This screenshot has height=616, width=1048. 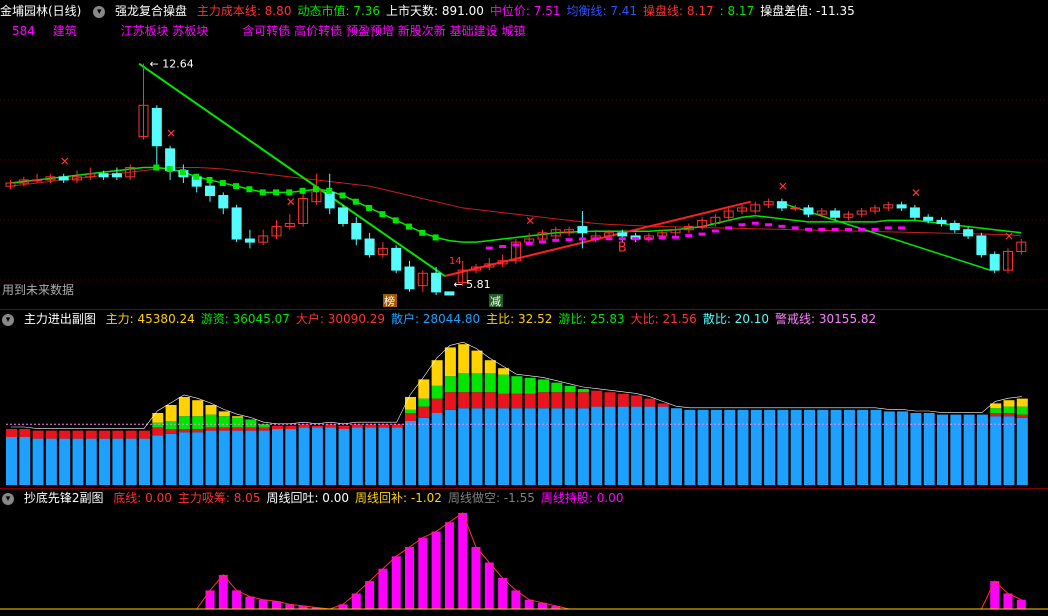 What do you see at coordinates (291, 202) in the screenshot?
I see `x-marker-2: ✕` at bounding box center [291, 202].